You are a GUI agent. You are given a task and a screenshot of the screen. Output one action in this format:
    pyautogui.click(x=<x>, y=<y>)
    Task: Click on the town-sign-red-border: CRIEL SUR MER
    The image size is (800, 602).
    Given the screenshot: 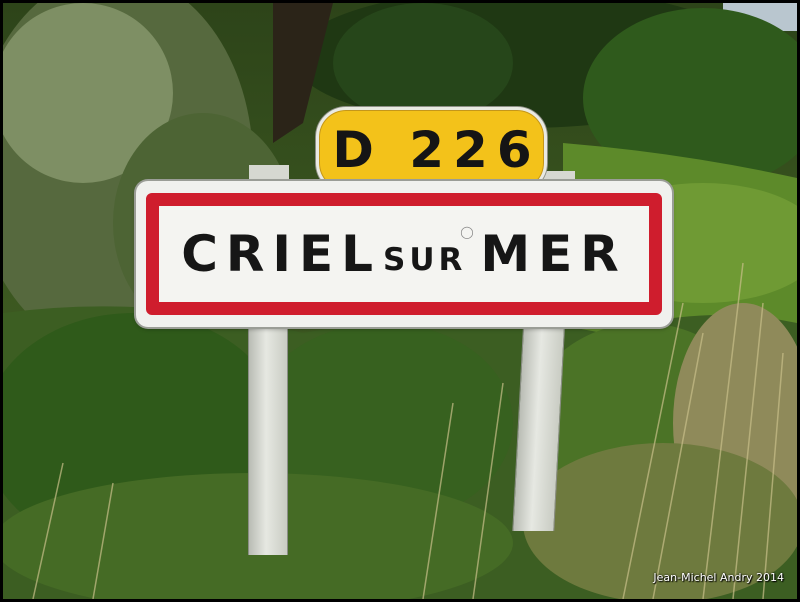 What is the action you would take?
    pyautogui.click(x=404, y=254)
    